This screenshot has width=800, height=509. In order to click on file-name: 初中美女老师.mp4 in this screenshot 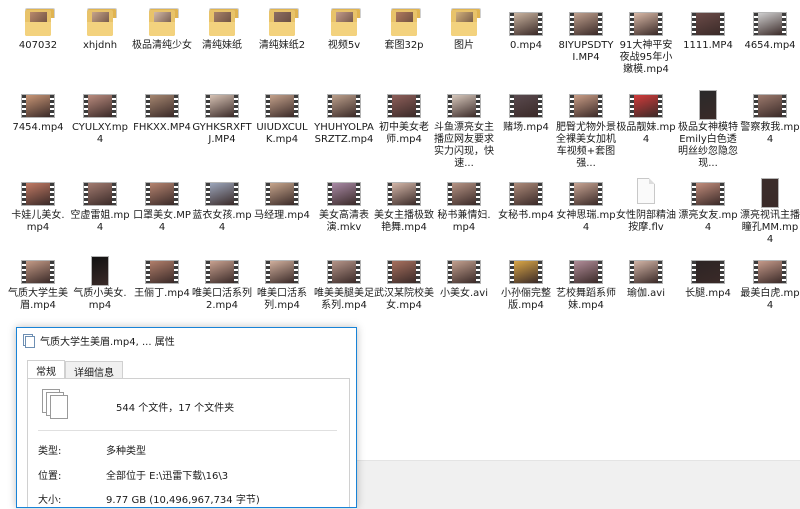, I will do `click(404, 133)`.